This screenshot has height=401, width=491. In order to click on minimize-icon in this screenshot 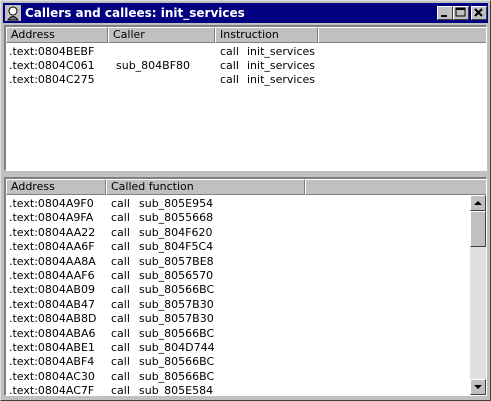, I will do `click(444, 16)`.